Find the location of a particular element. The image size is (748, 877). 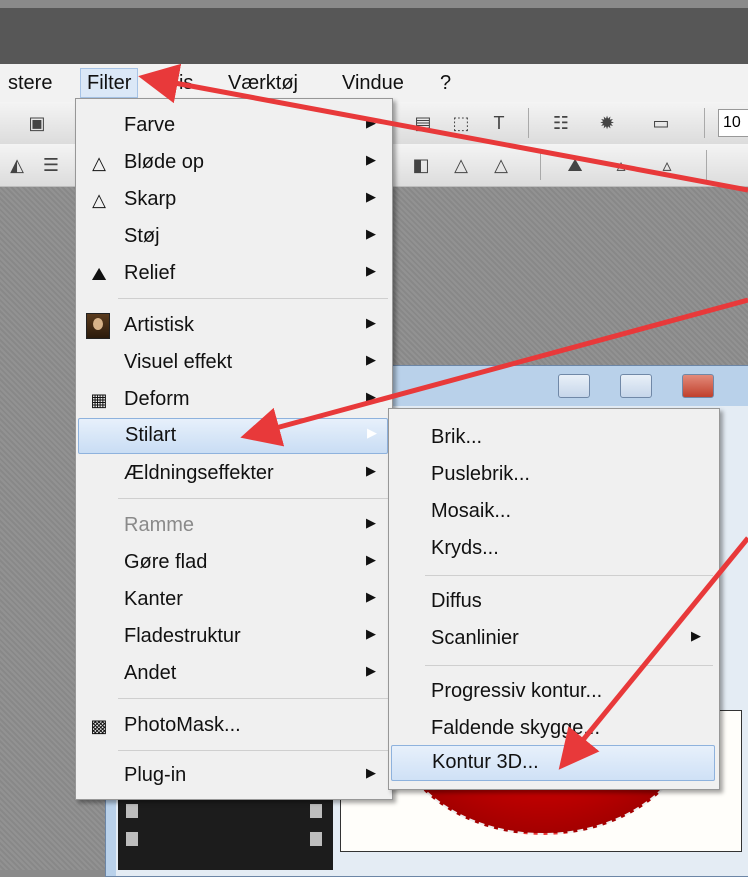

grid-icon: ▦ is located at coordinates (99, 400).